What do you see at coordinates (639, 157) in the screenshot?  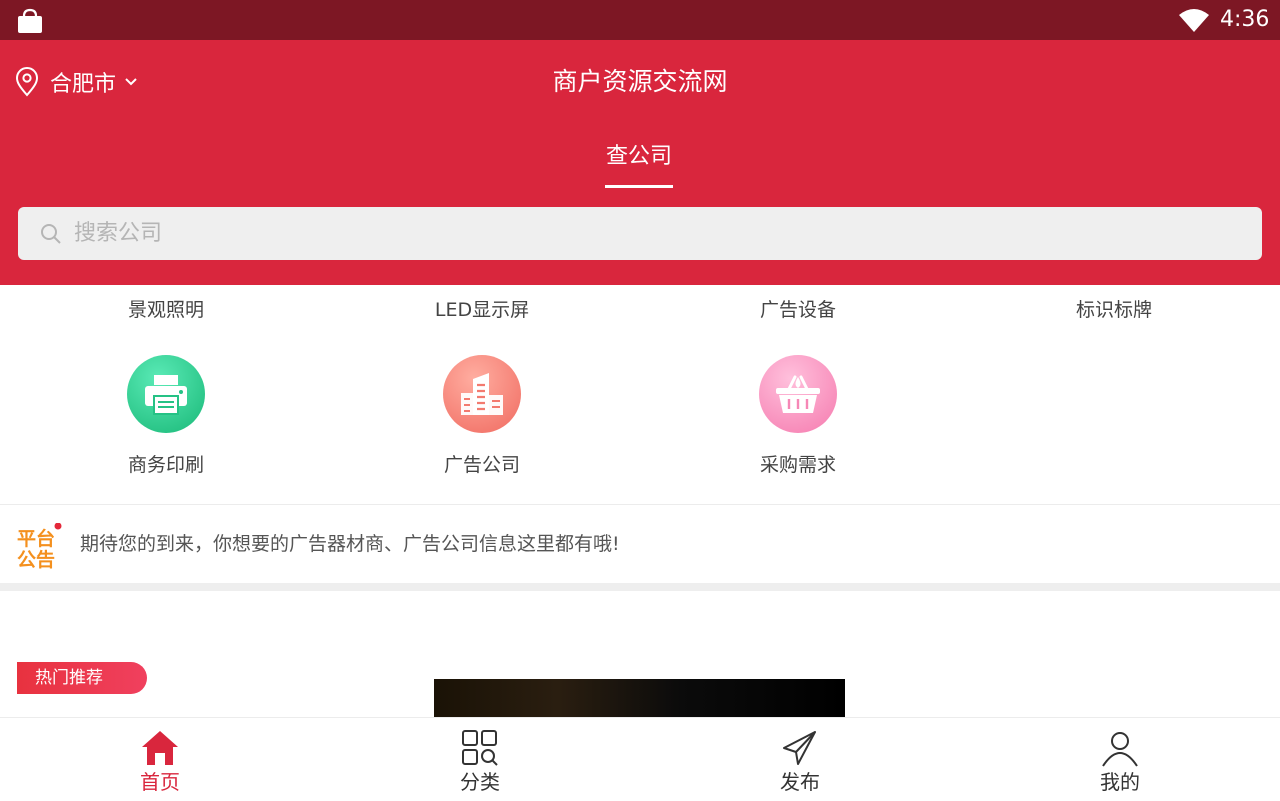 I see `tab-company: 查公司` at bounding box center [639, 157].